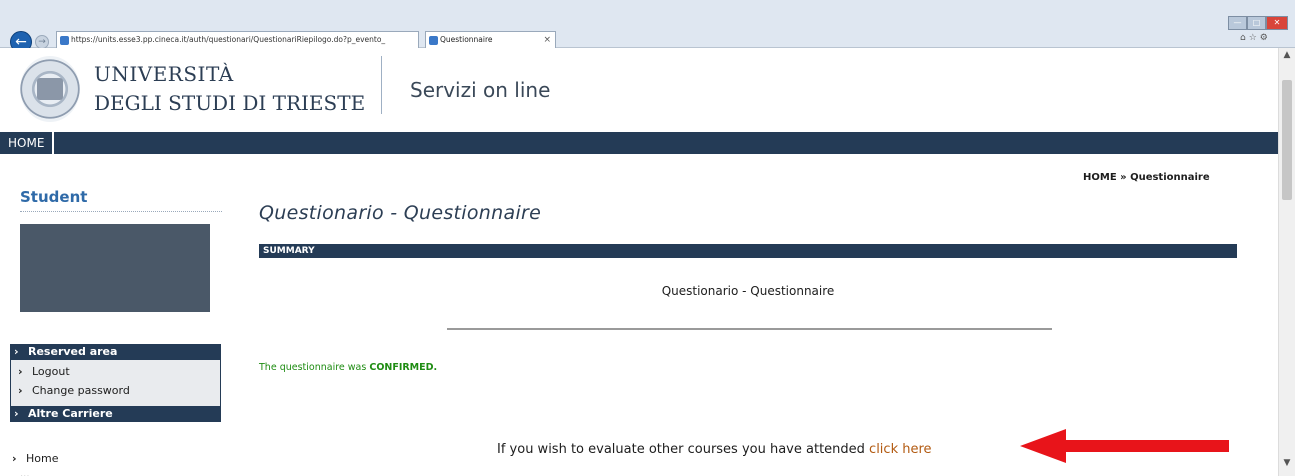 This screenshot has height=476, width=1295. Describe the element at coordinates (42, 42) in the screenshot. I see `forward-arrow-icon: →` at that location.